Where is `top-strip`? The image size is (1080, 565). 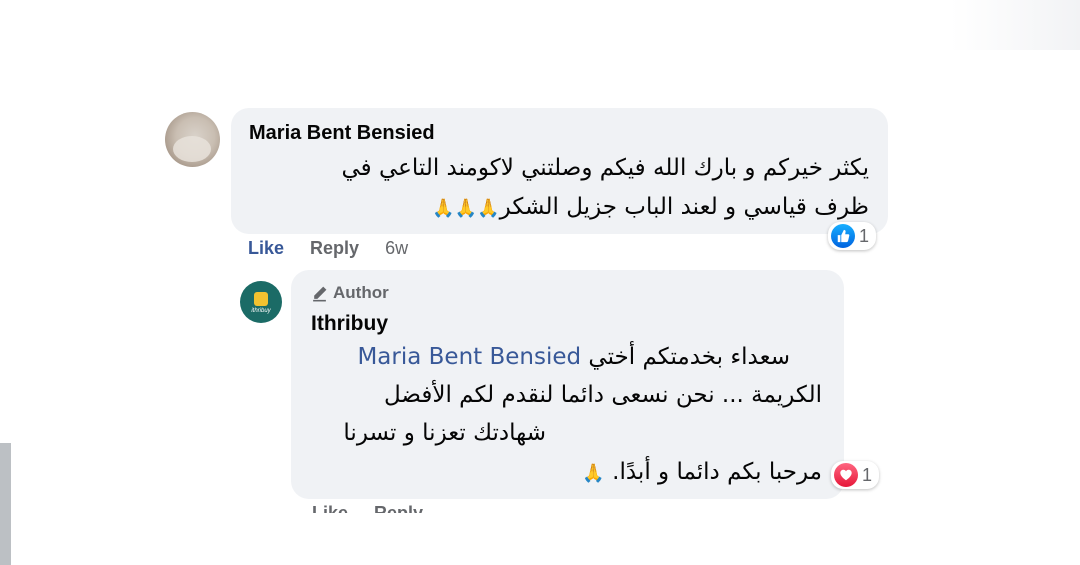 top-strip is located at coordinates (540, 25).